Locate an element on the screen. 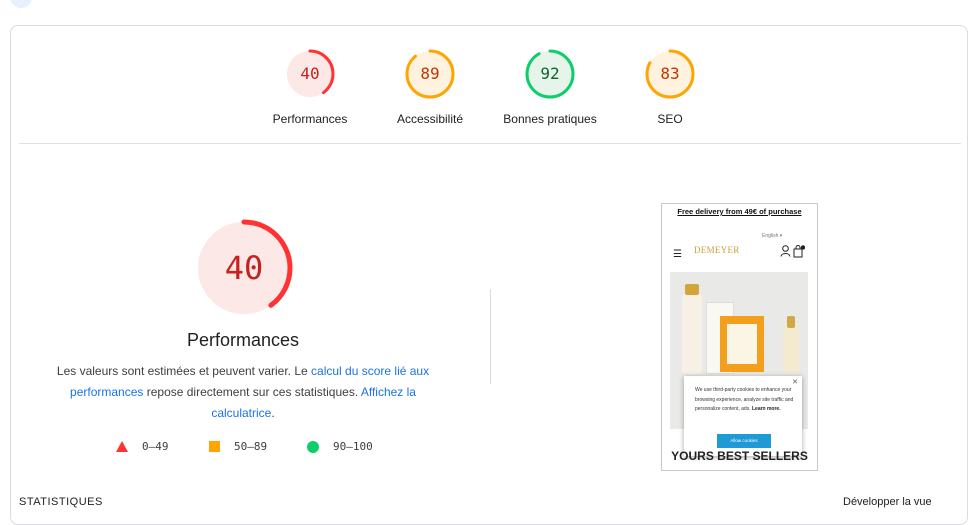 The image size is (972, 525). main-gauge-score: 40 is located at coordinates (244, 268).